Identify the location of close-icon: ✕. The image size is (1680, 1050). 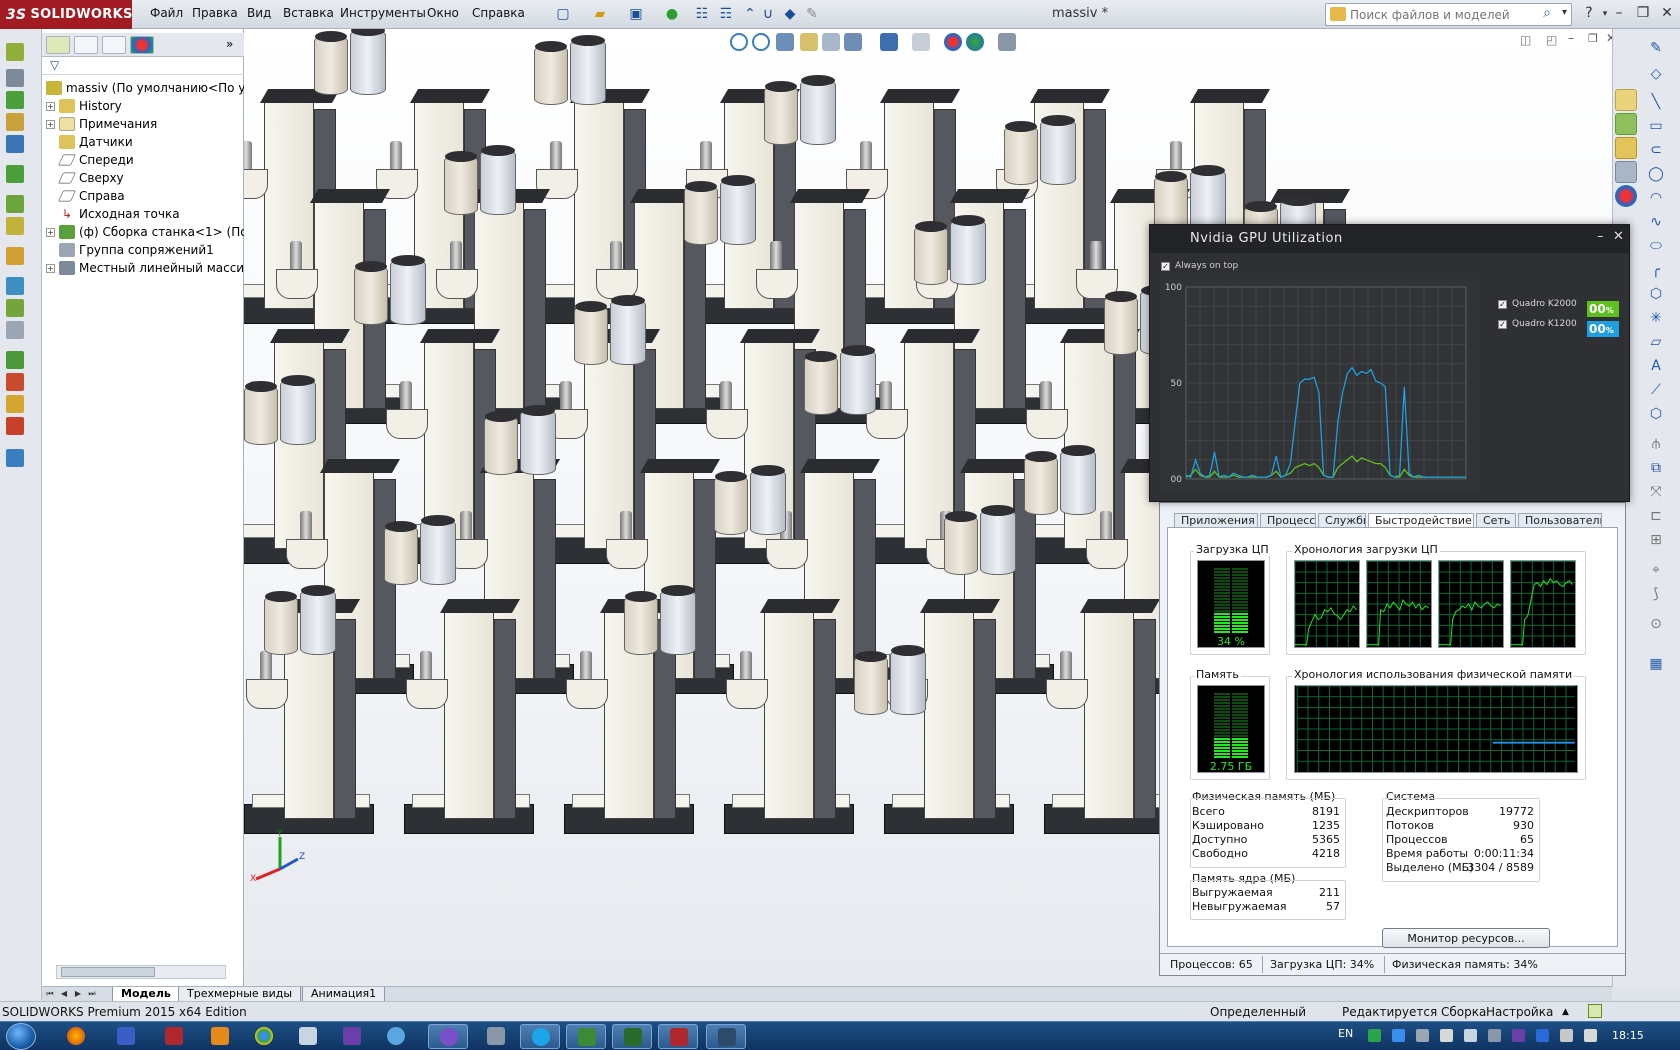
(1667, 13).